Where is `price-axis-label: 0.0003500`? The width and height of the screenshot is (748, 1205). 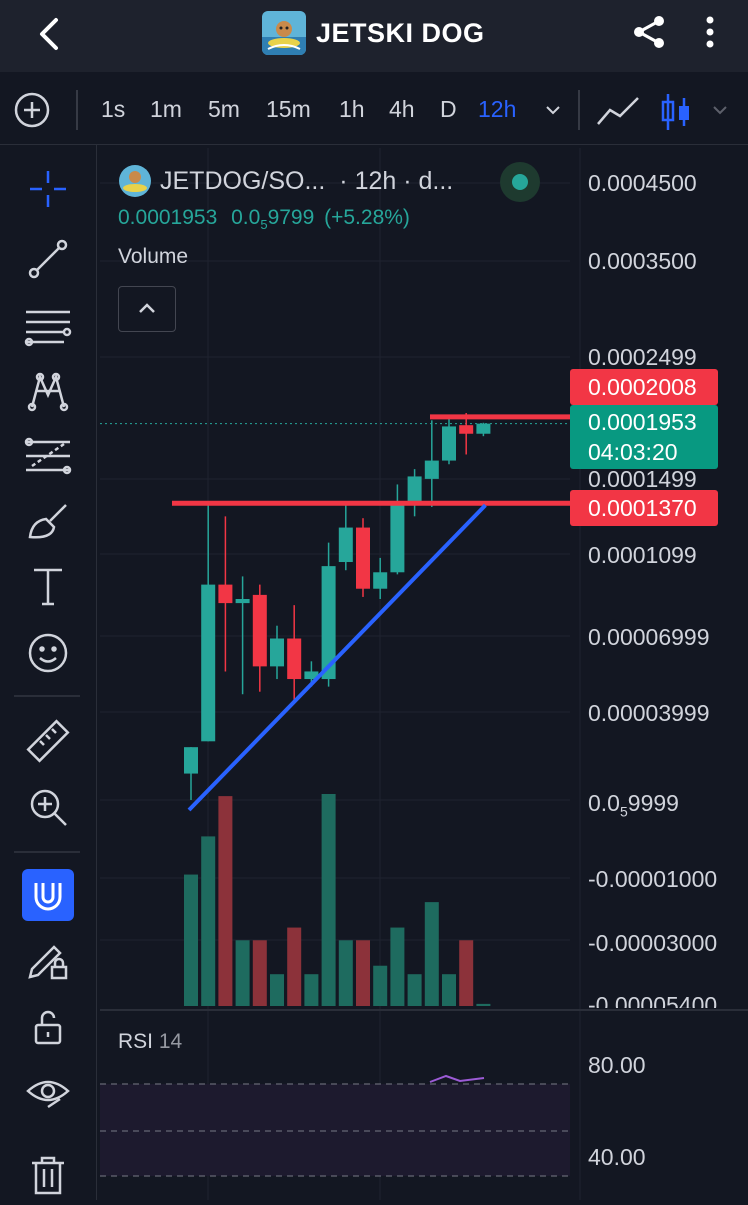
price-axis-label: 0.0003500 is located at coordinates (642, 261).